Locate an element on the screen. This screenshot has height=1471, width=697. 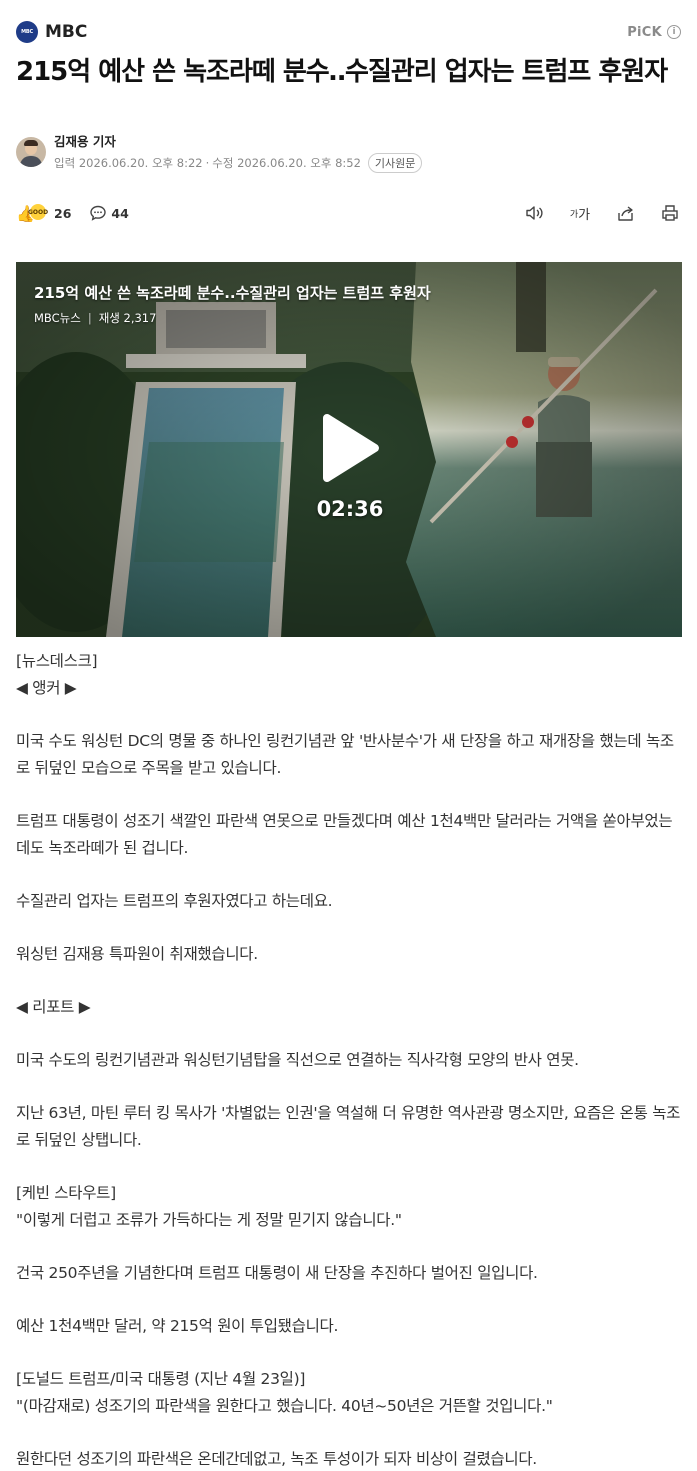
info-icon: i is located at coordinates (674, 32).